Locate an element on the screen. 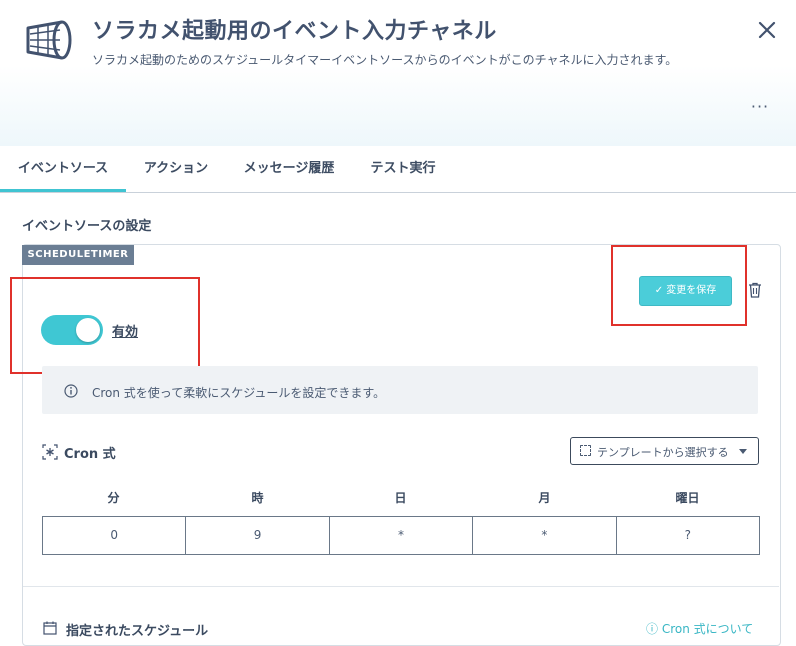 The width and height of the screenshot is (796, 646). cron-hour-input: 9 is located at coordinates (258, 535).